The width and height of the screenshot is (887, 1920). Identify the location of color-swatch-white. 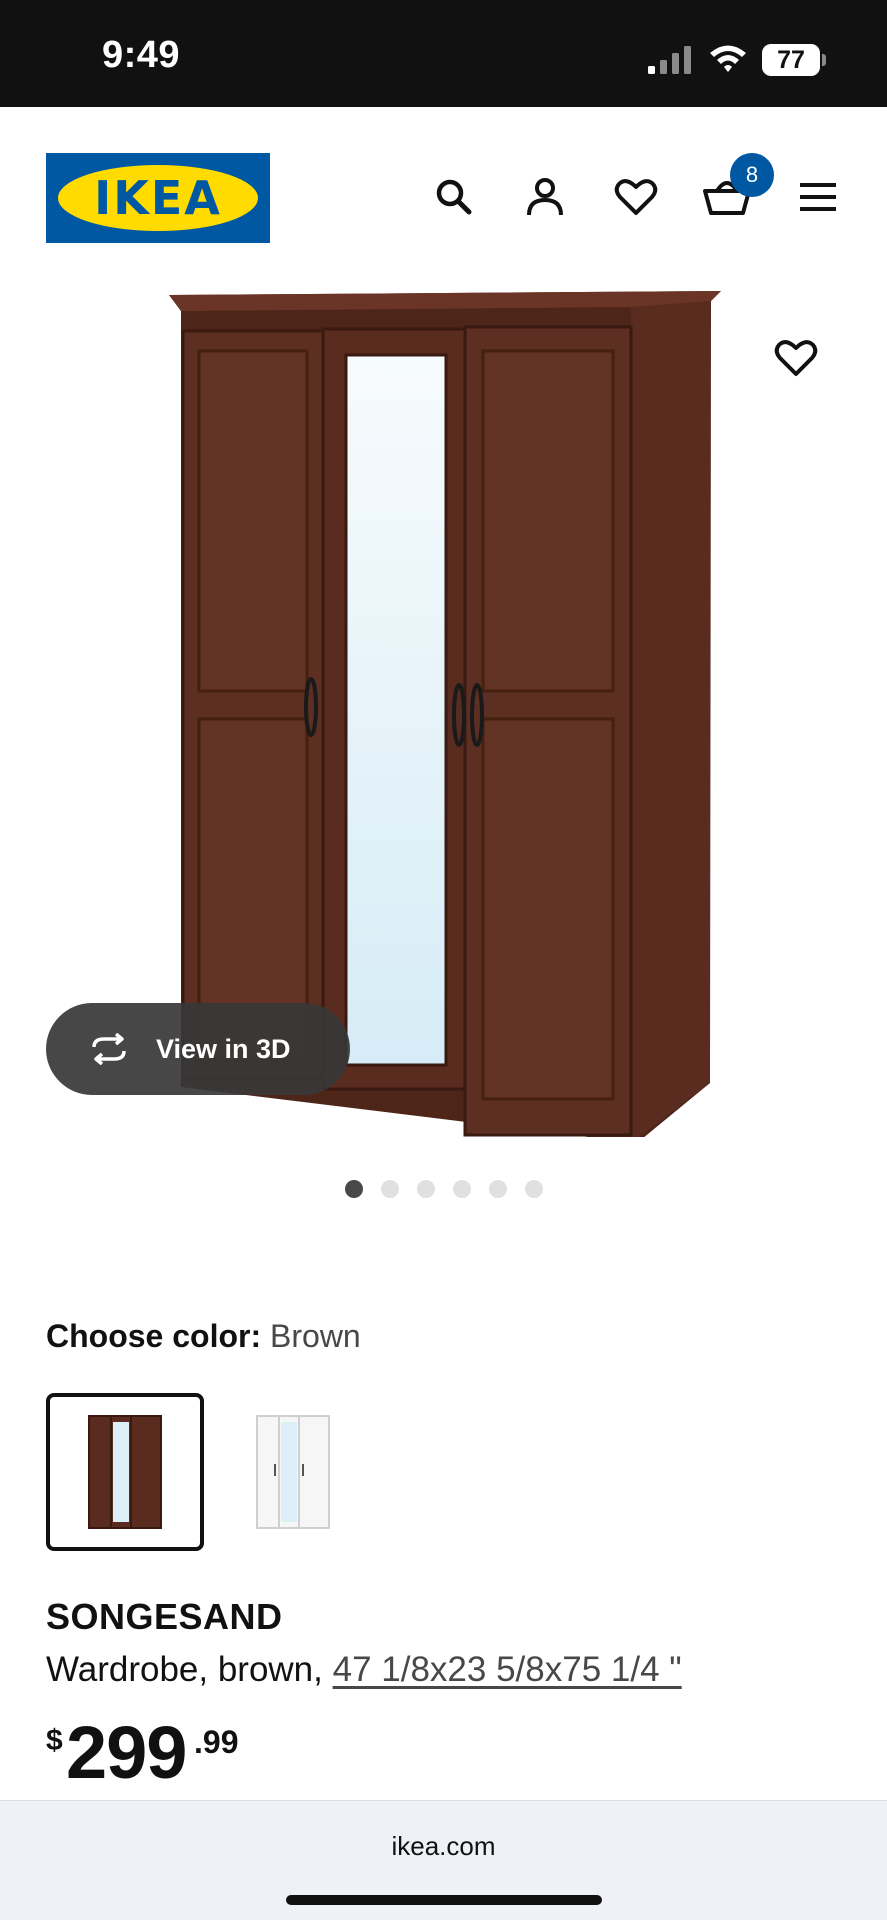
(293, 1472).